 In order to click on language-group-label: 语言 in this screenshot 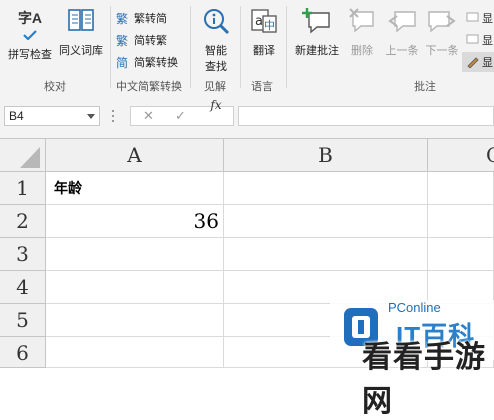, I will do `click(262, 87)`.